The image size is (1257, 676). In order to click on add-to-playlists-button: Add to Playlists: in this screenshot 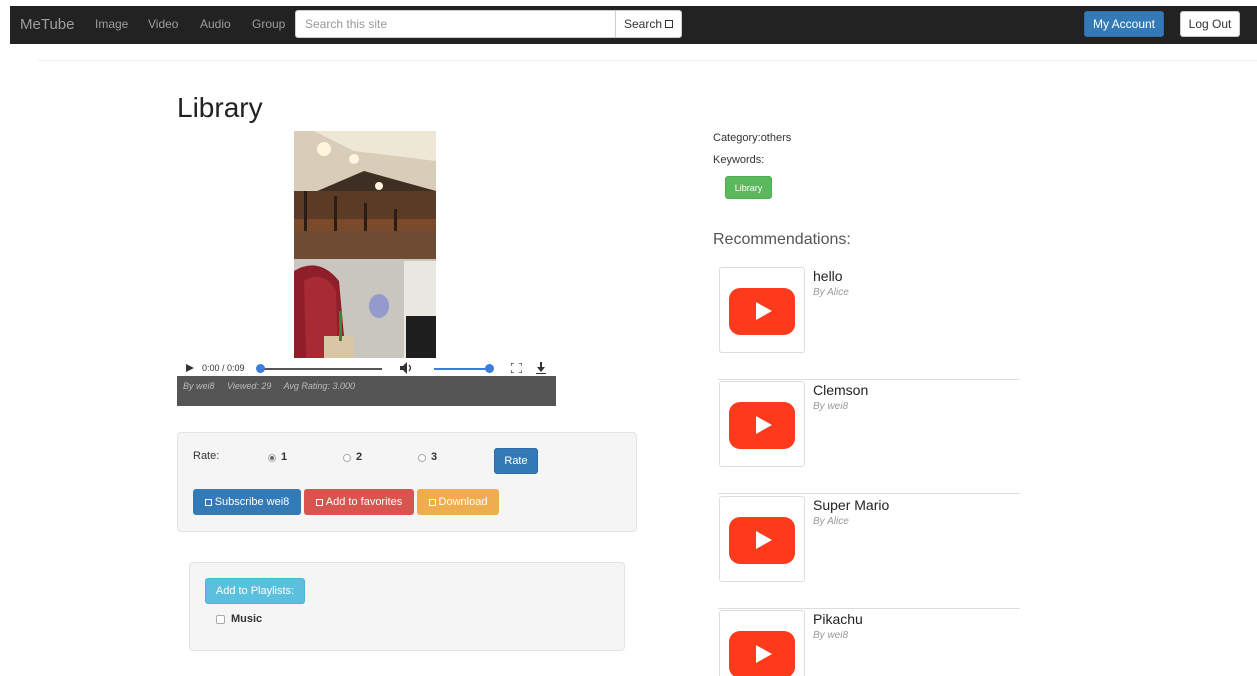, I will do `click(255, 591)`.